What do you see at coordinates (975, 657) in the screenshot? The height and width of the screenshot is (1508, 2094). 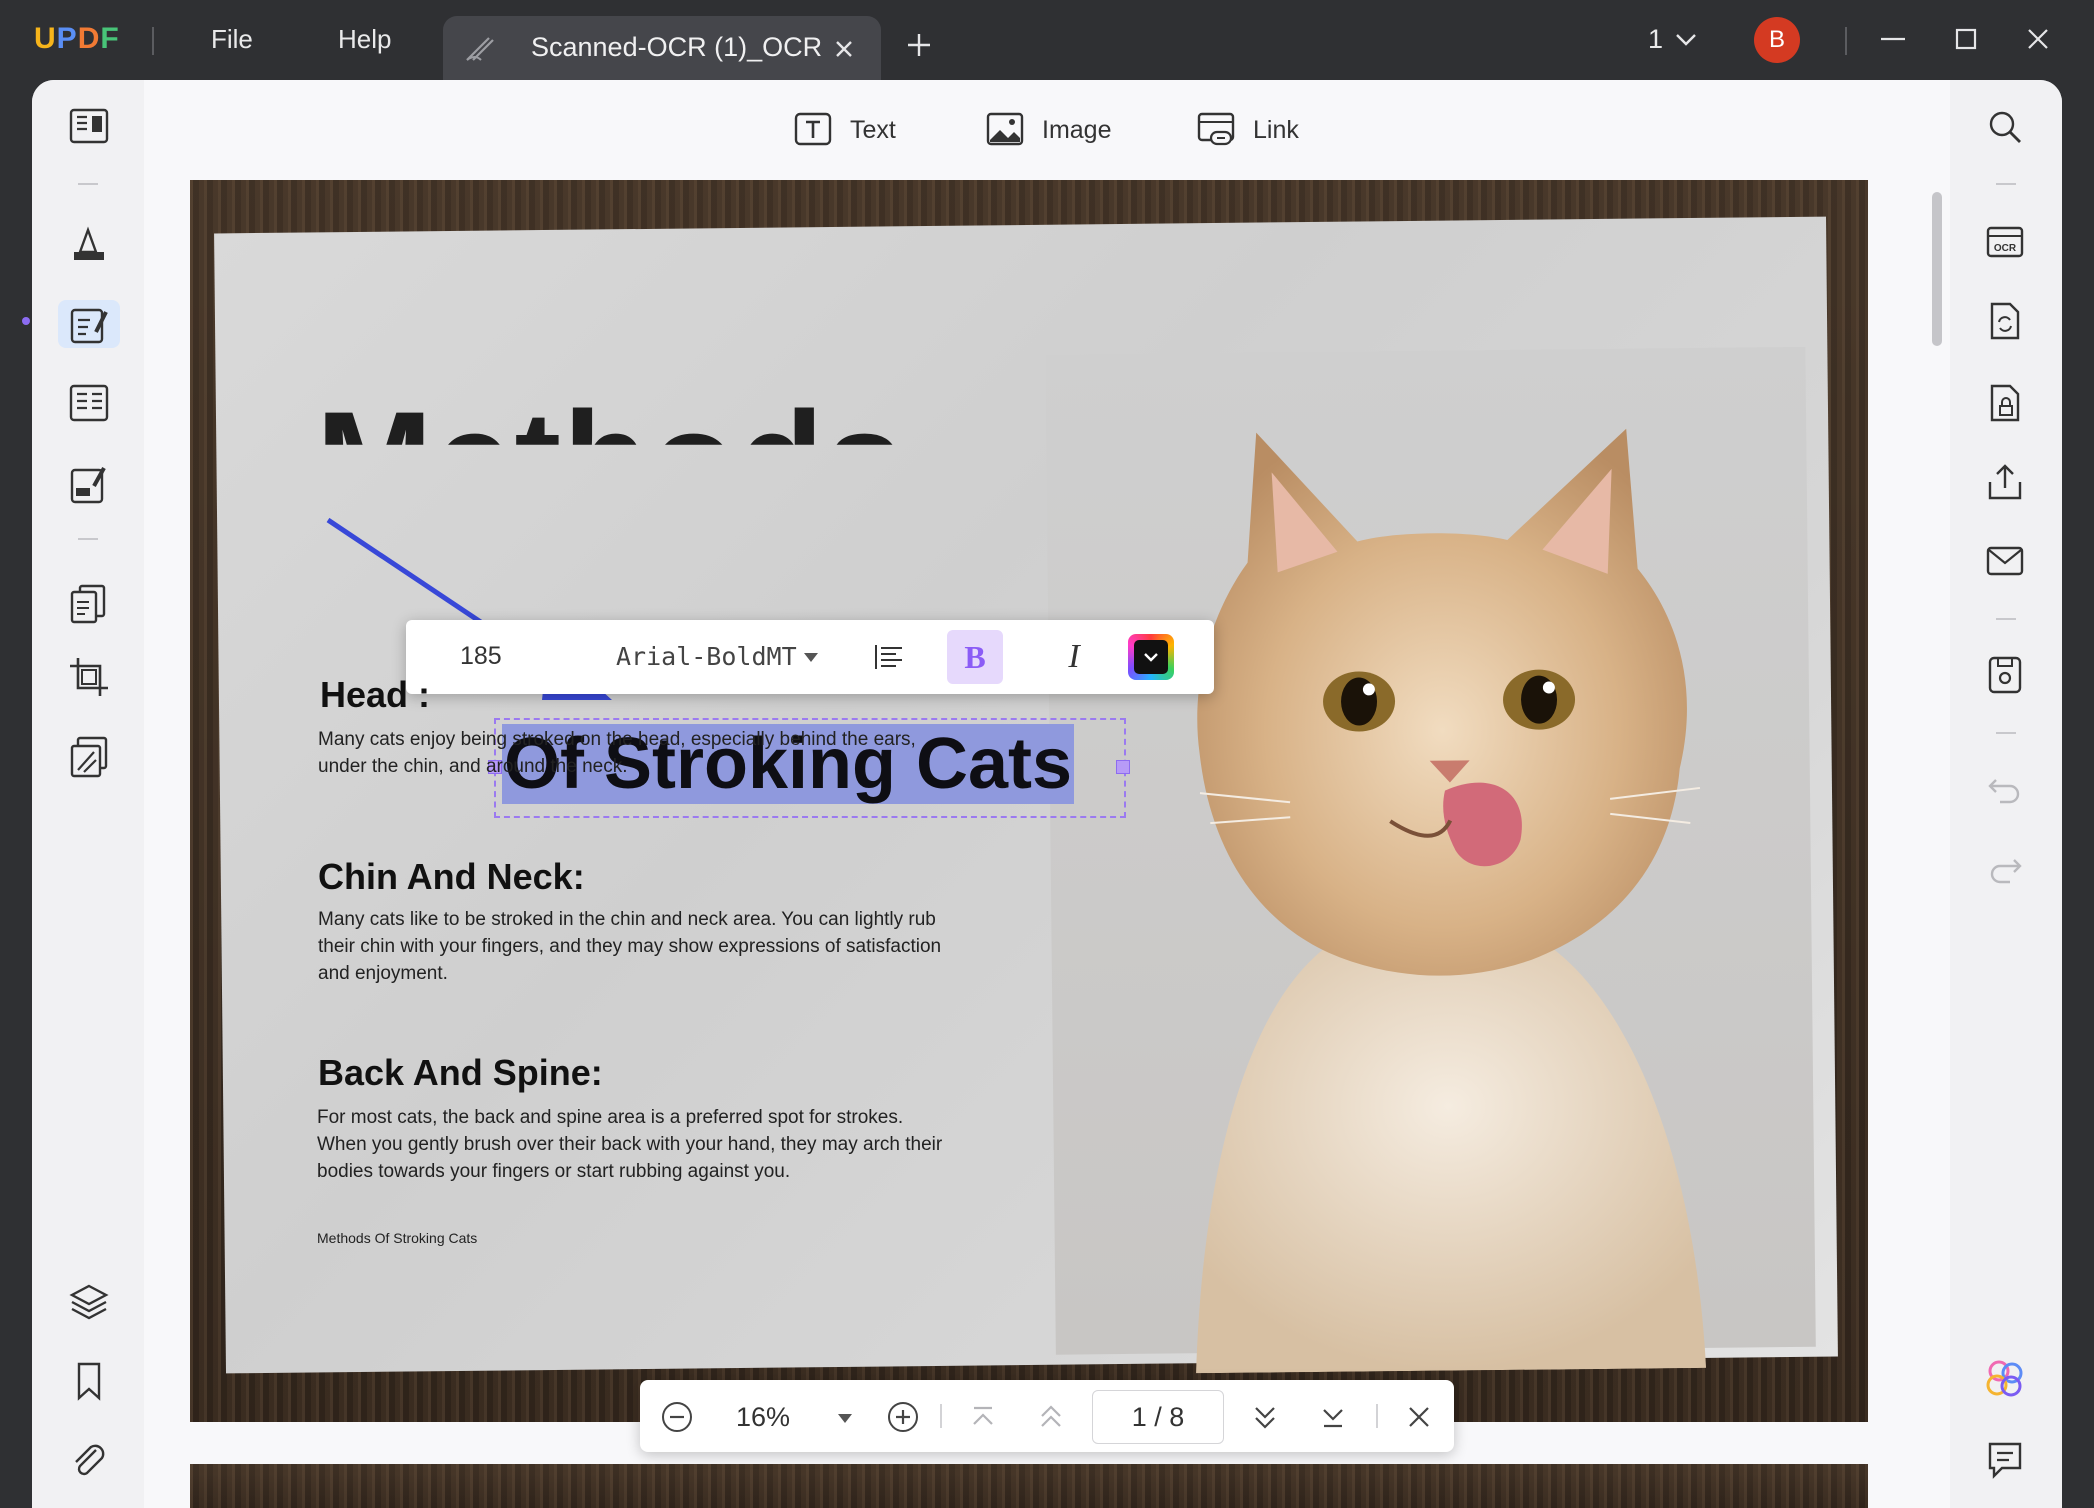 I see `bold-button: B` at bounding box center [975, 657].